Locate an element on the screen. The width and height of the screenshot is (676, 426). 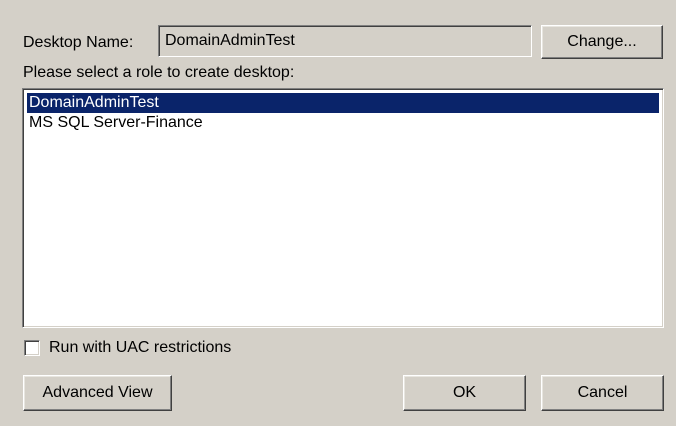
role-prompt-label: Please select a role to create desktop: is located at coordinates (159, 72).